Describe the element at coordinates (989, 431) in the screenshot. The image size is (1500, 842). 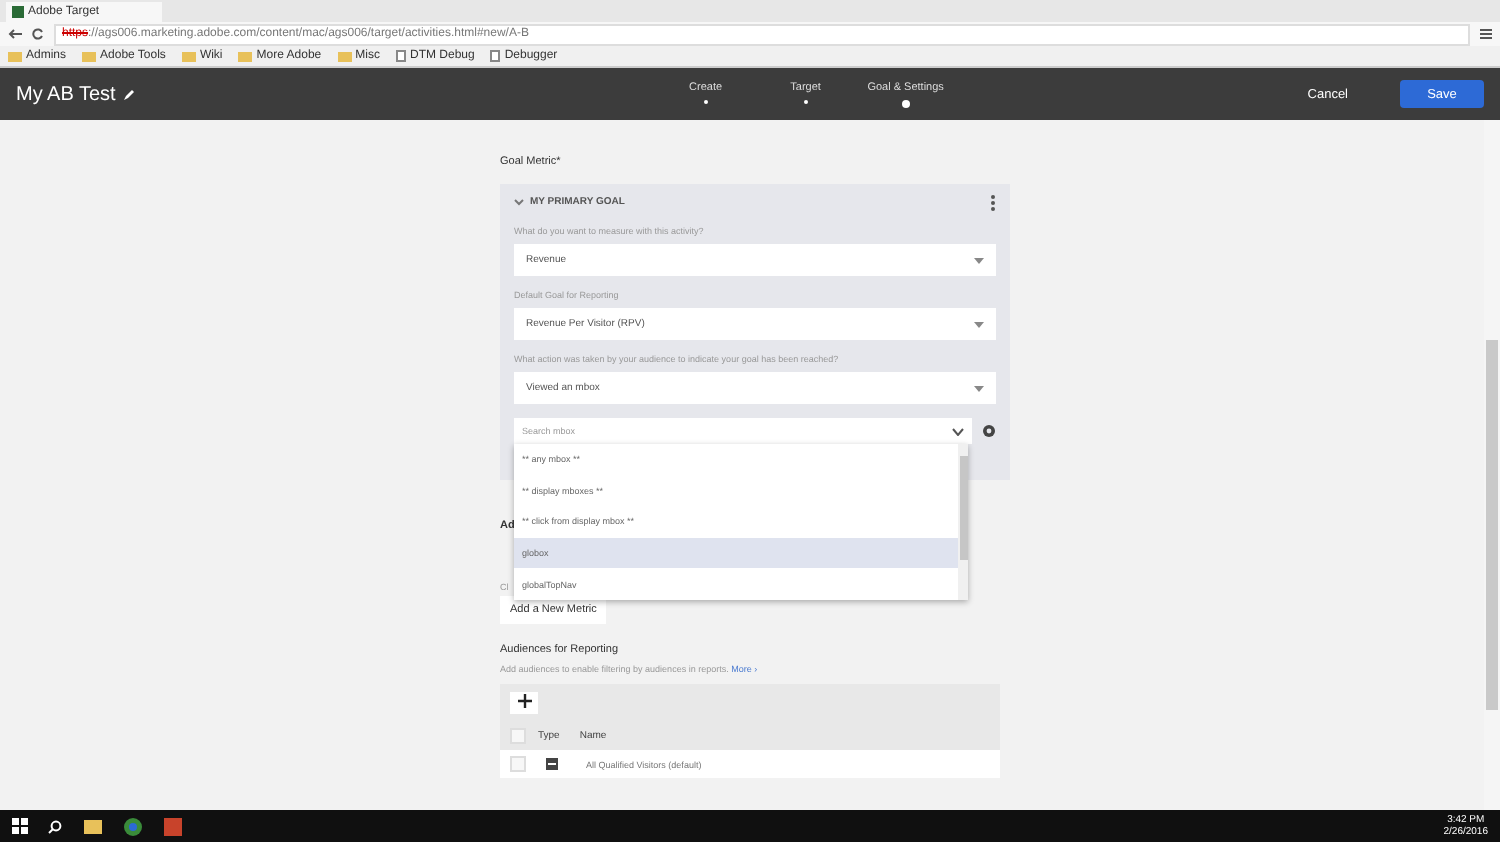
I see `settings-icon` at that location.